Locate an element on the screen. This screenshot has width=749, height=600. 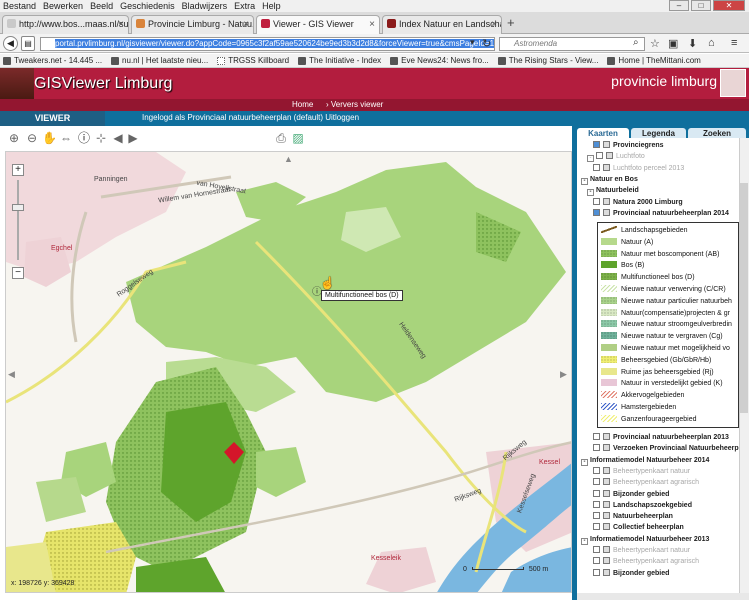
layer-row: Provinciaal natuurbeheerplan 2014 is located at coordinates (661, 213).